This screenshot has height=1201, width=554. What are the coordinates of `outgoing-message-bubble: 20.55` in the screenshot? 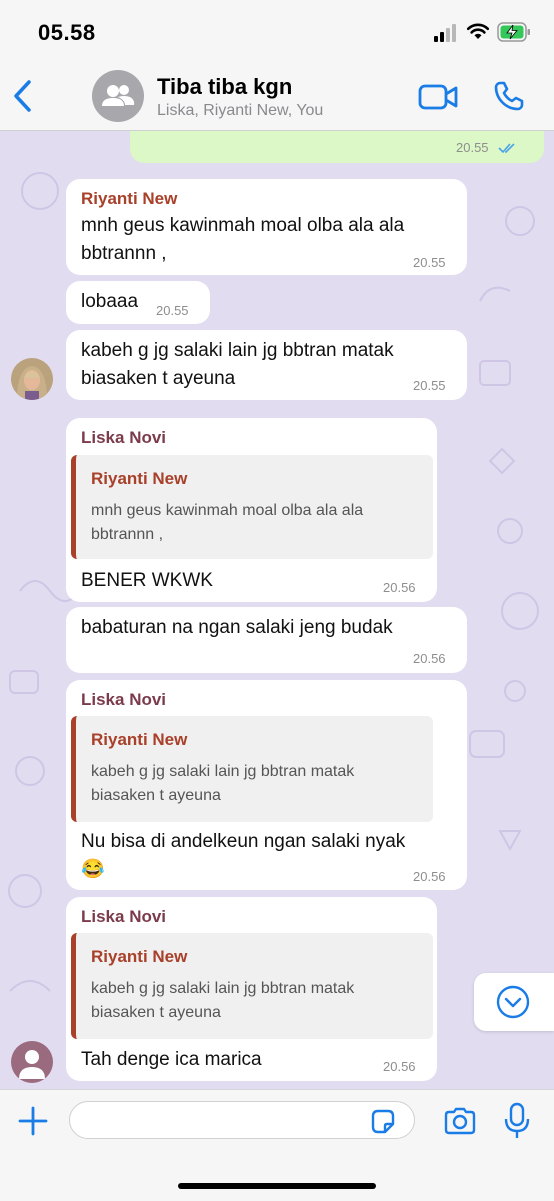 It's located at (337, 147).